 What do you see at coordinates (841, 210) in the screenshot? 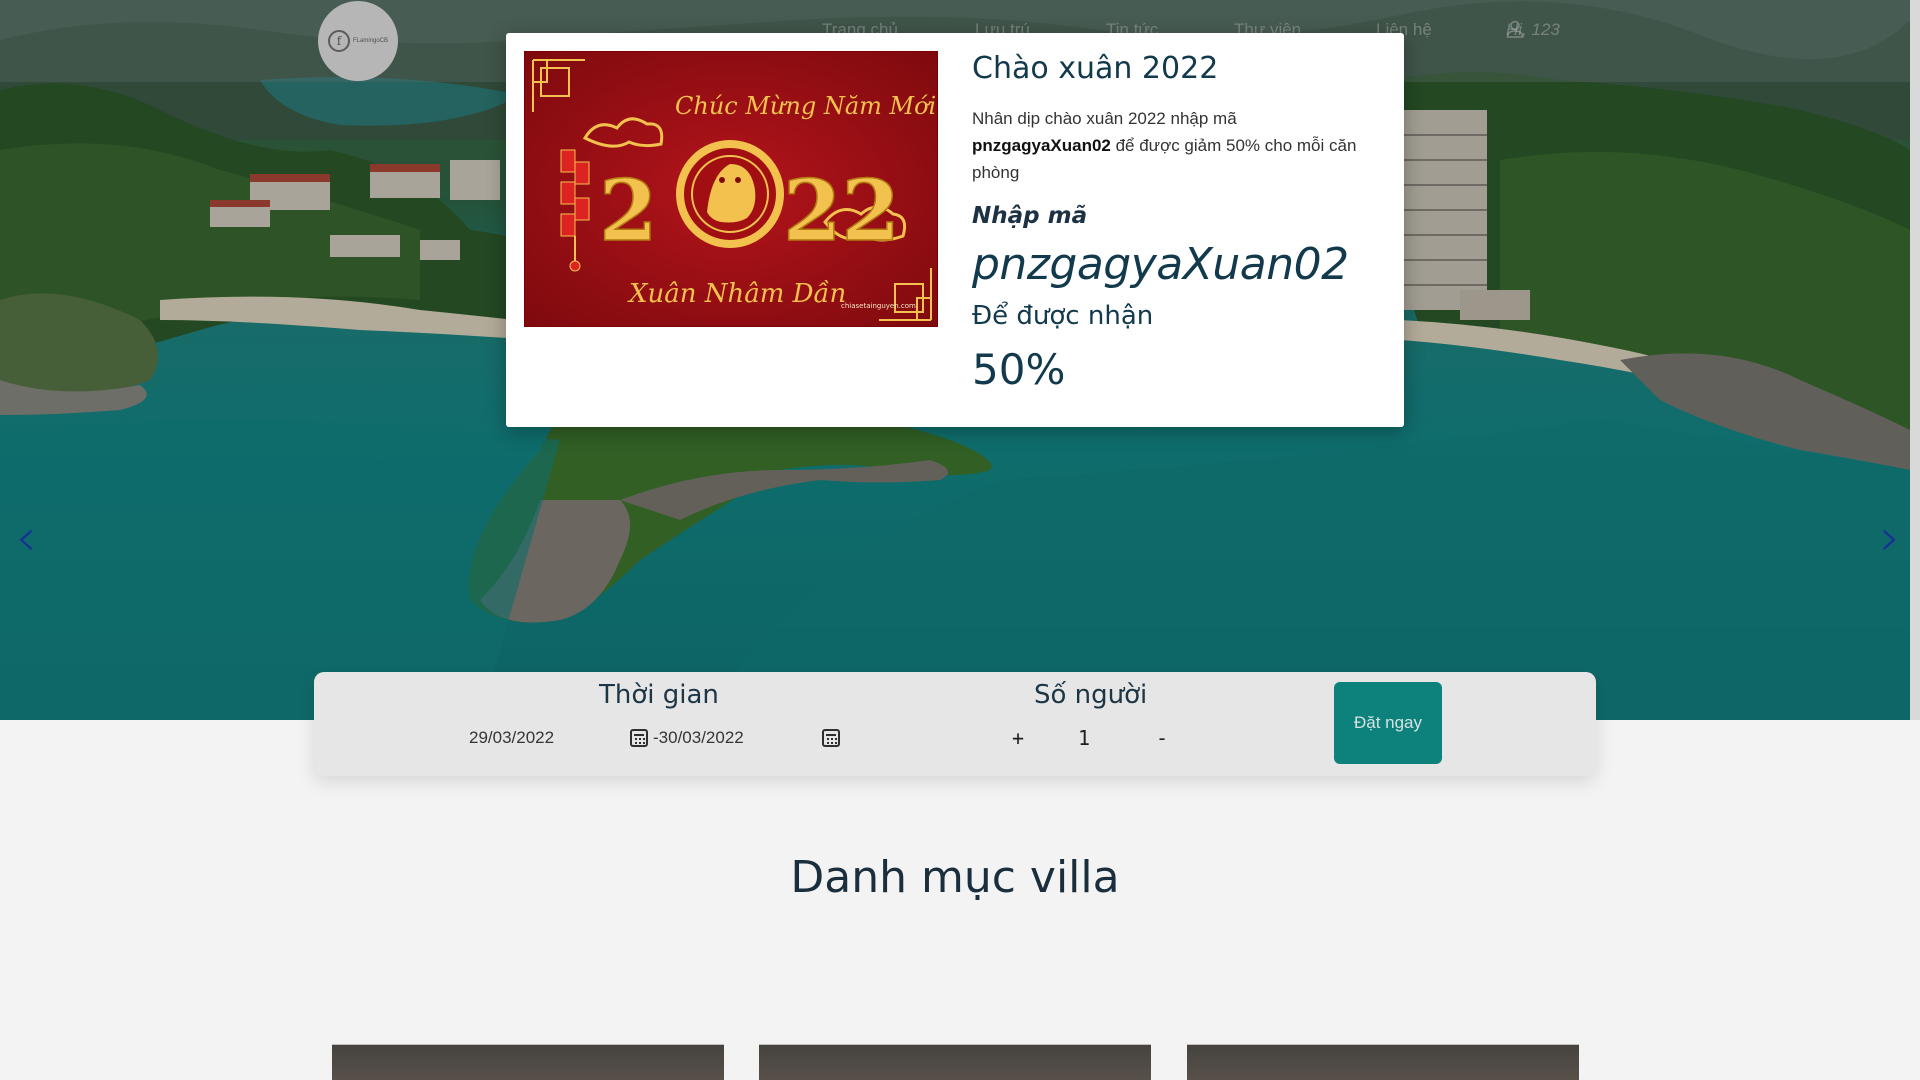
I see `banner-year-right: 22` at bounding box center [841, 210].